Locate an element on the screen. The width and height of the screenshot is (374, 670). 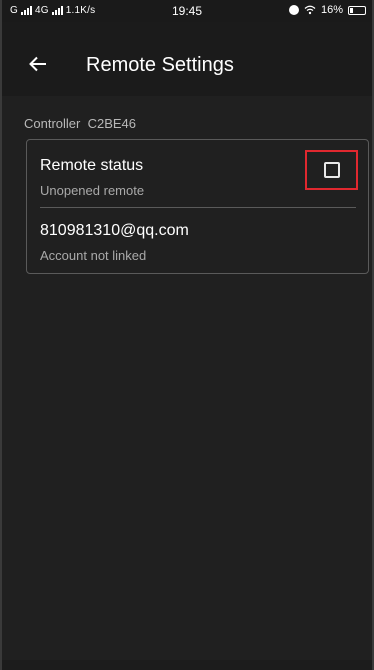
bottom-bar is located at coordinates (187, 665).